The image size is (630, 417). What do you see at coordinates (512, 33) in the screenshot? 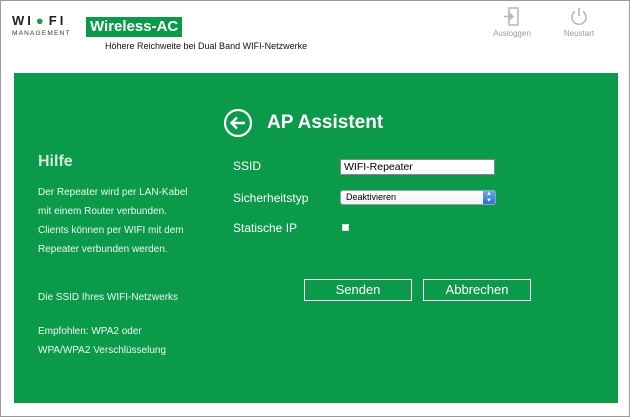
I see `logout-label: Ausloggen` at bounding box center [512, 33].